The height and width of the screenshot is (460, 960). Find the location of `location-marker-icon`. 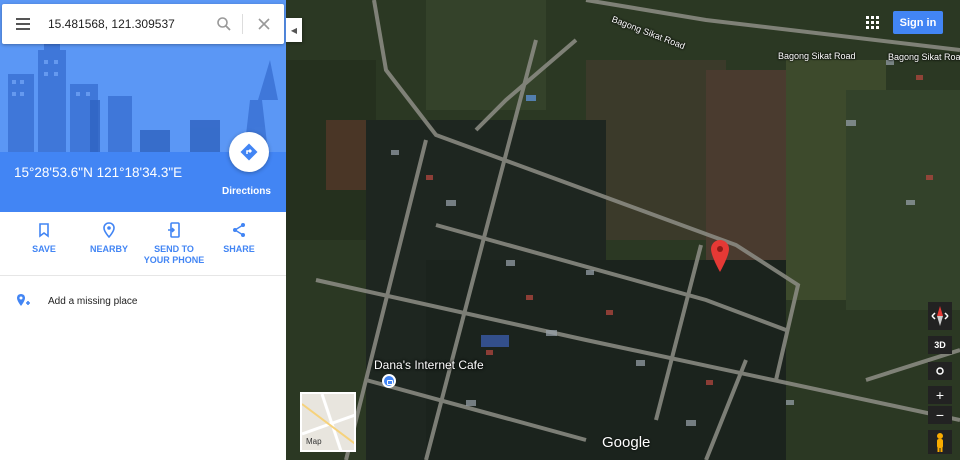

location-marker-icon is located at coordinates (720, 256).